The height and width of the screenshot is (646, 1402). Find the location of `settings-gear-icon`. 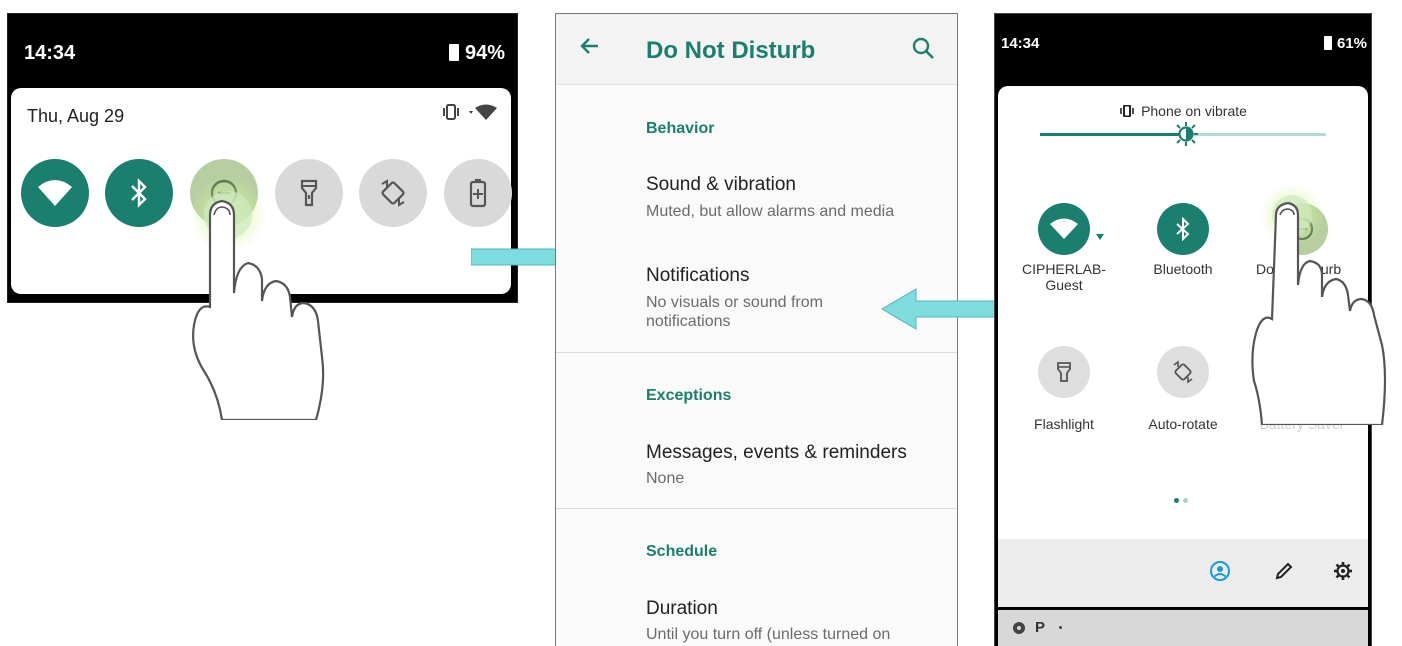

settings-gear-icon is located at coordinates (1343, 573).